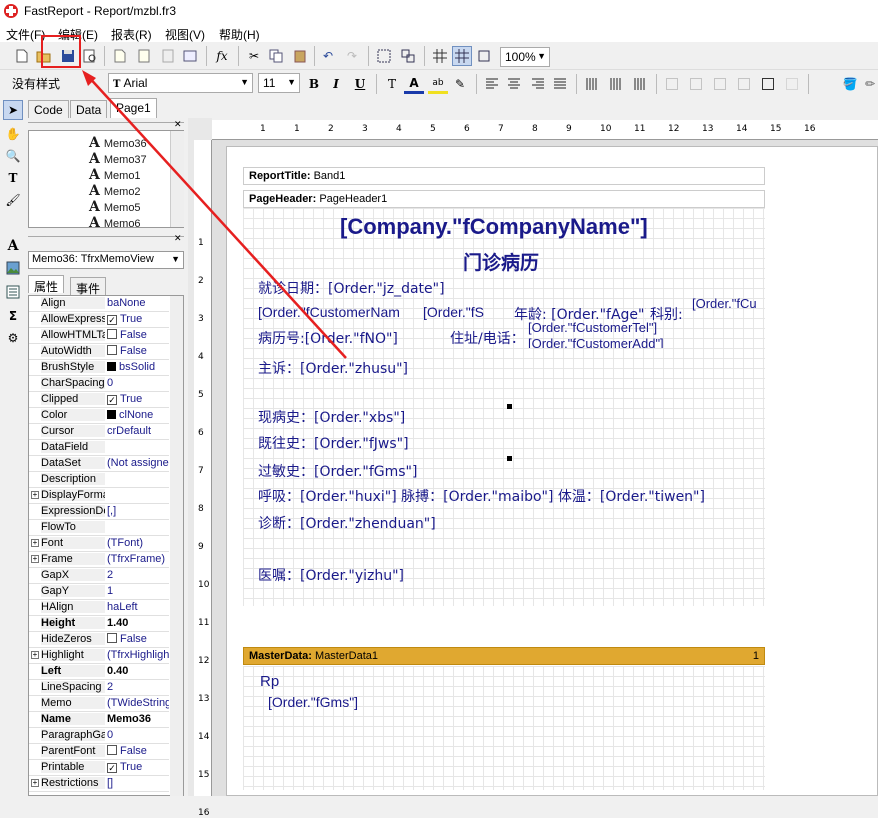 The image size is (878, 818). Describe the element at coordinates (13, 246) in the screenshot. I see `memo-tool-icon: A` at that location.